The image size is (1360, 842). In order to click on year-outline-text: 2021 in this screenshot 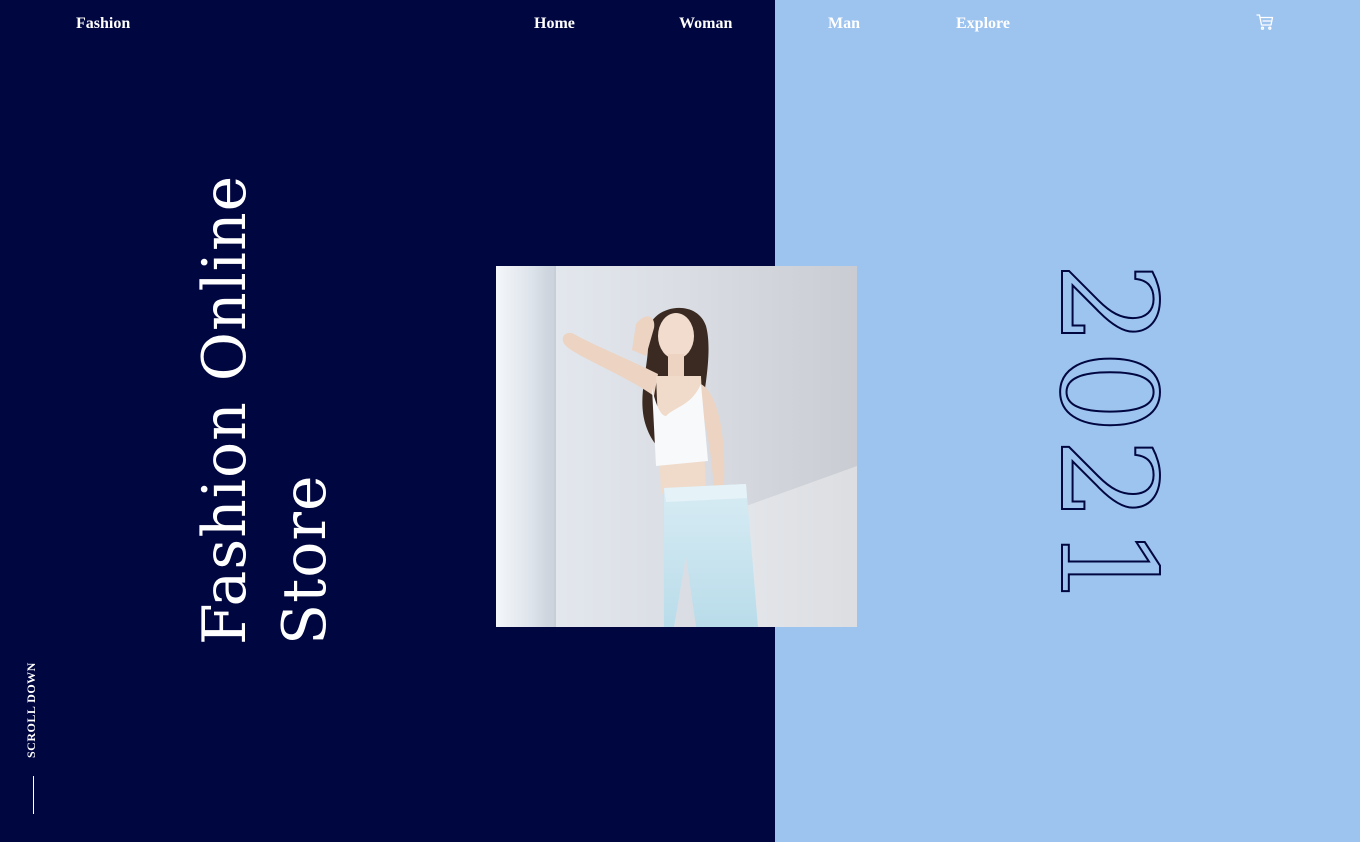, I will do `click(1107, 438)`.